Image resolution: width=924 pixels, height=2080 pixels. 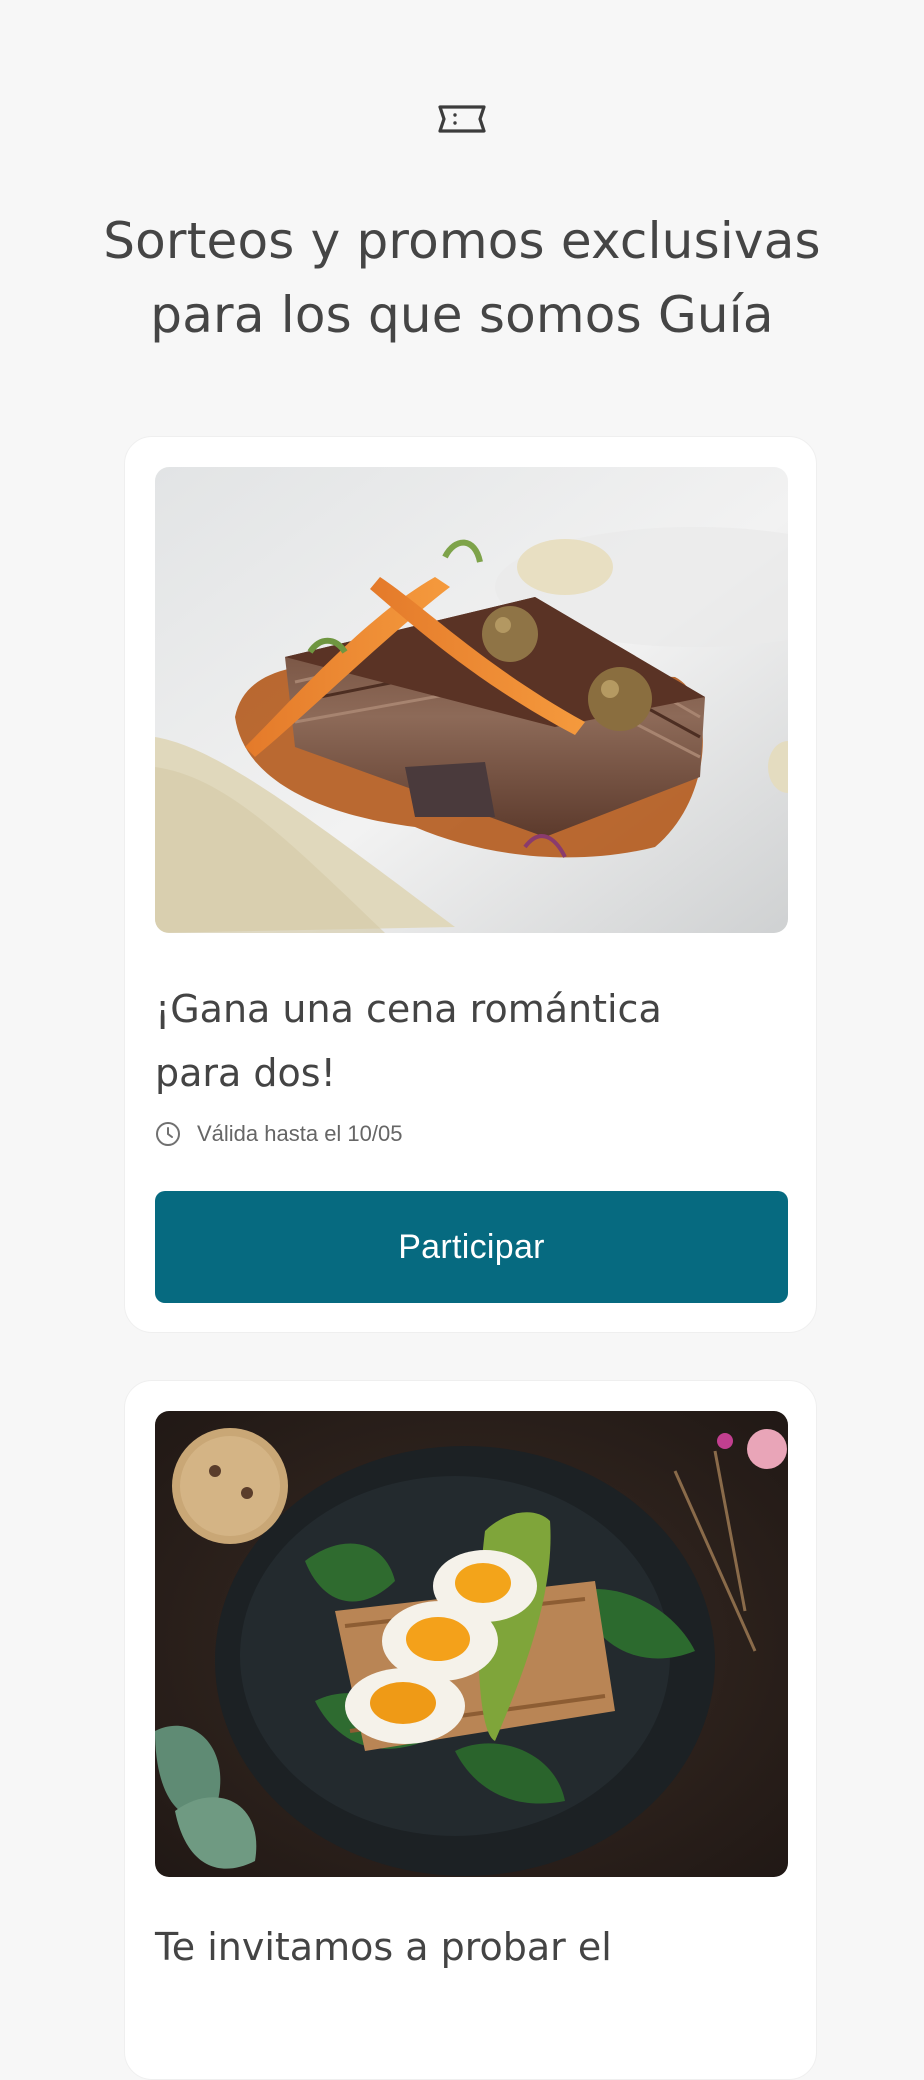 What do you see at coordinates (168, 1134) in the screenshot?
I see `clock-icon` at bounding box center [168, 1134].